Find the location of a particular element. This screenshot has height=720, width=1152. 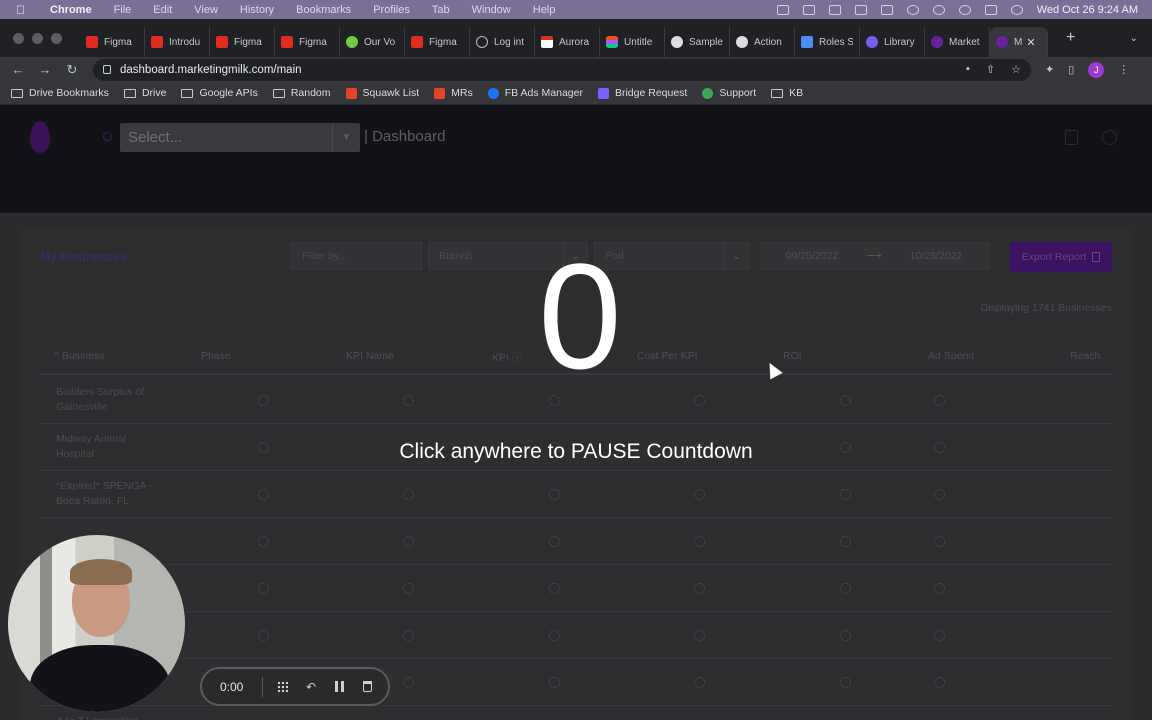

close-icon: ✕ is located at coordinates (1030, 42).